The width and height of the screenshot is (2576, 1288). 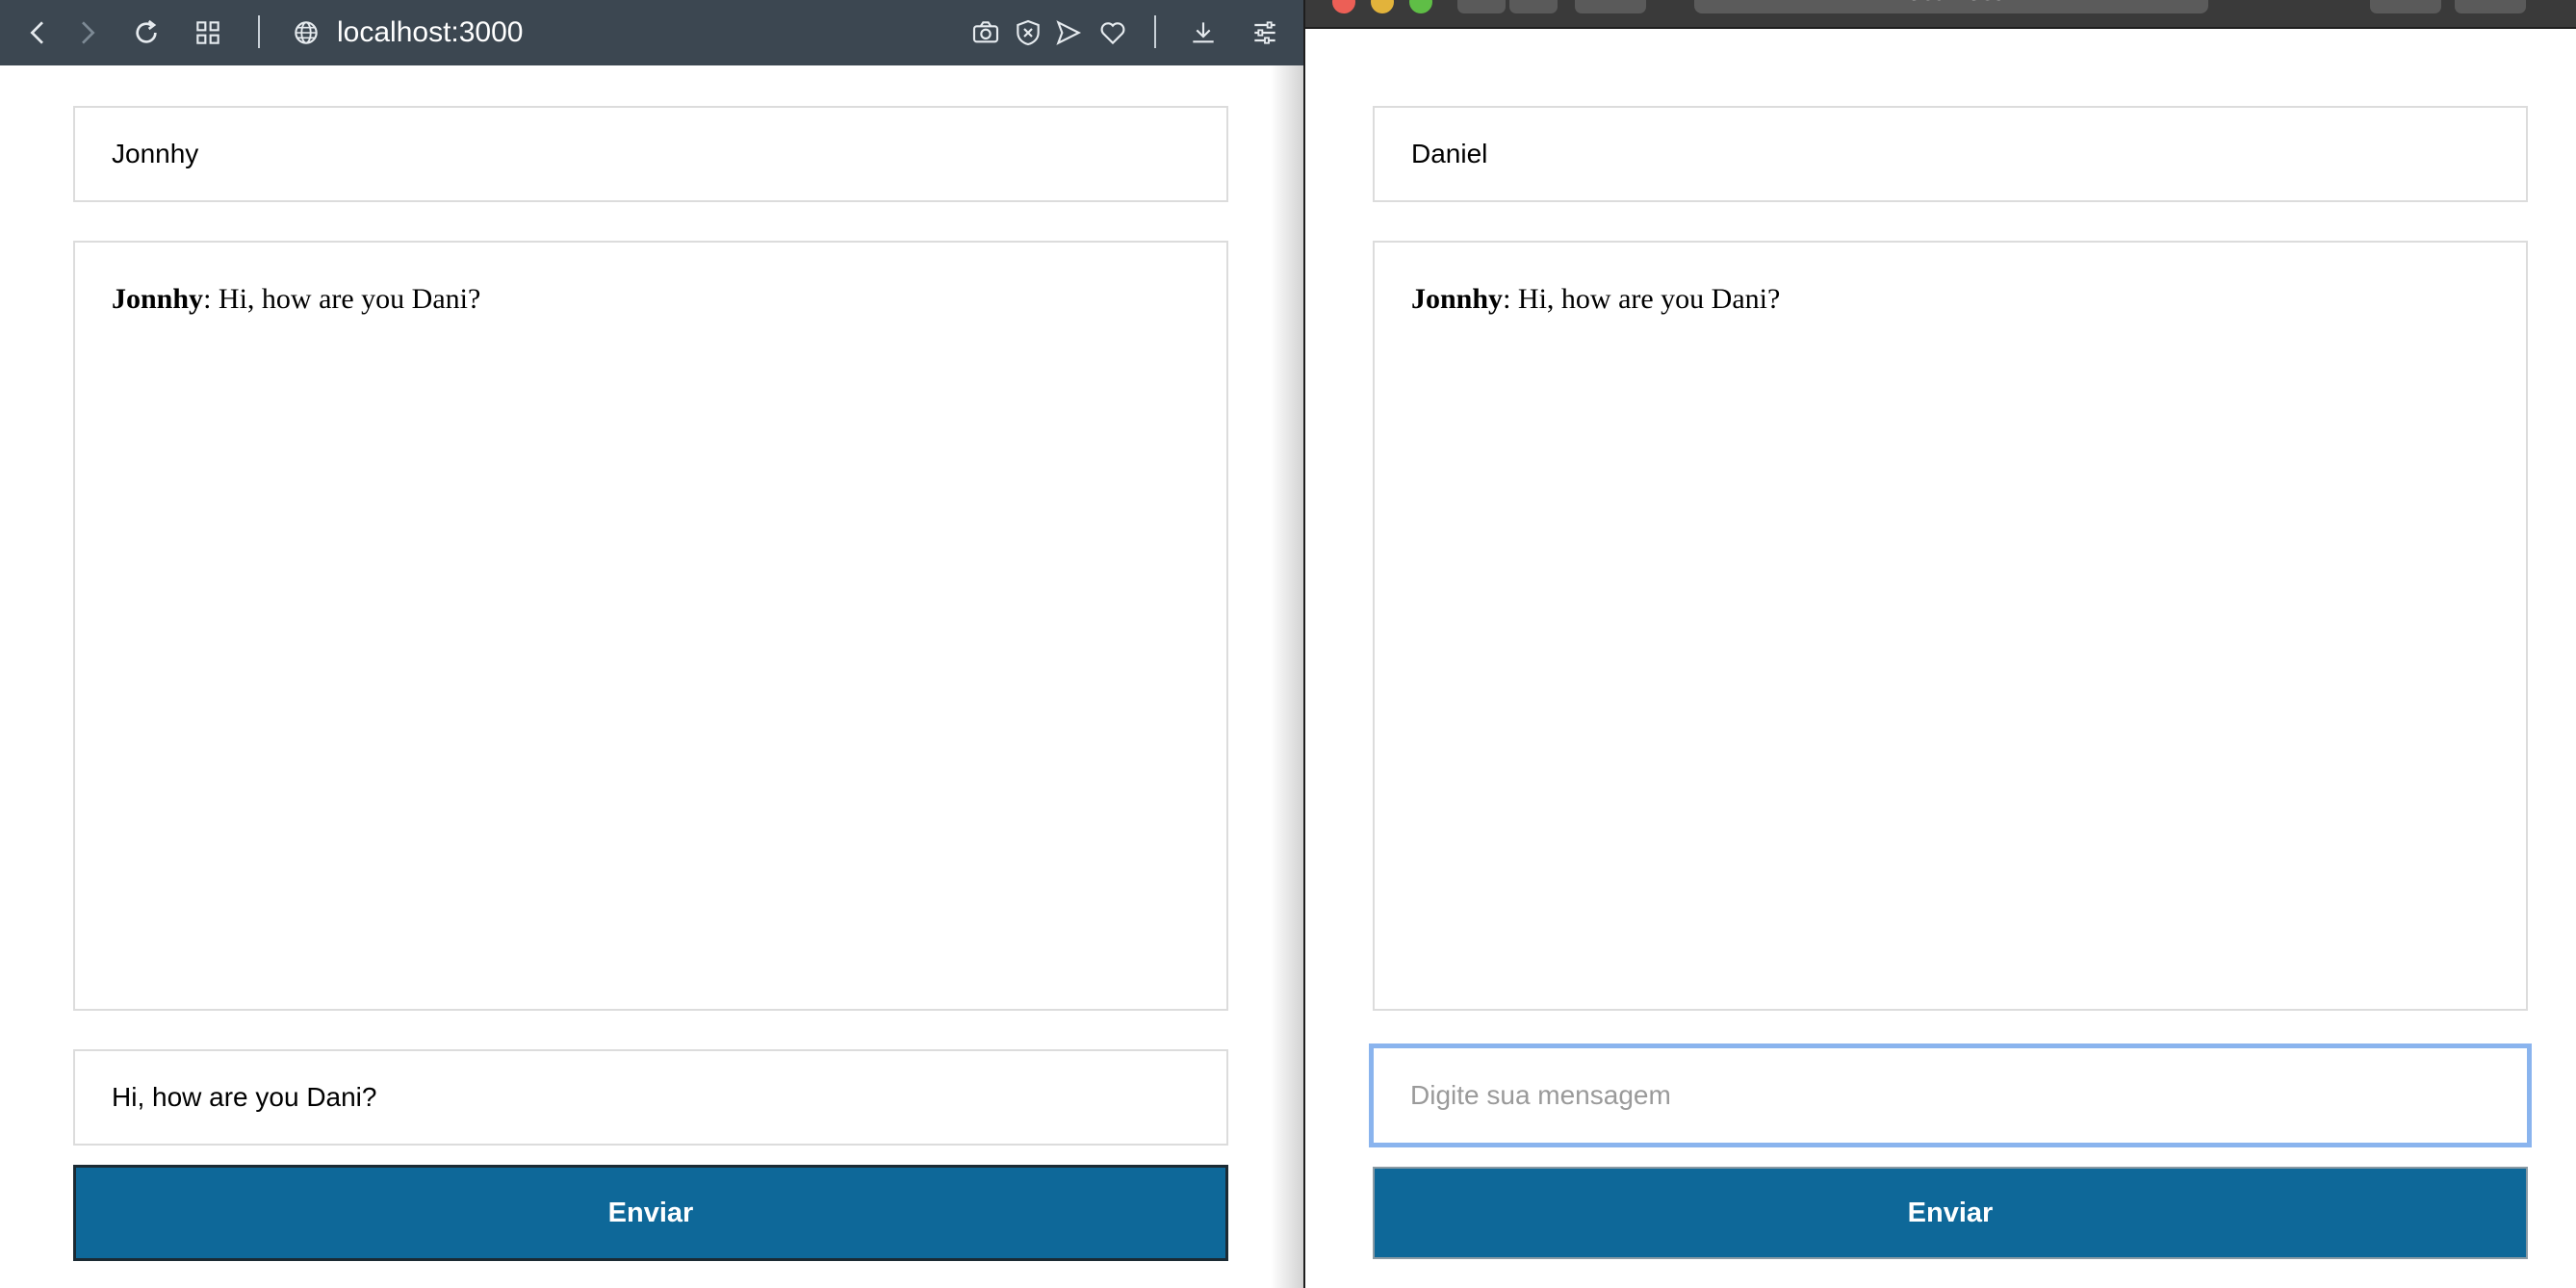 What do you see at coordinates (208, 32) in the screenshot?
I see `tabs-grid-icon` at bounding box center [208, 32].